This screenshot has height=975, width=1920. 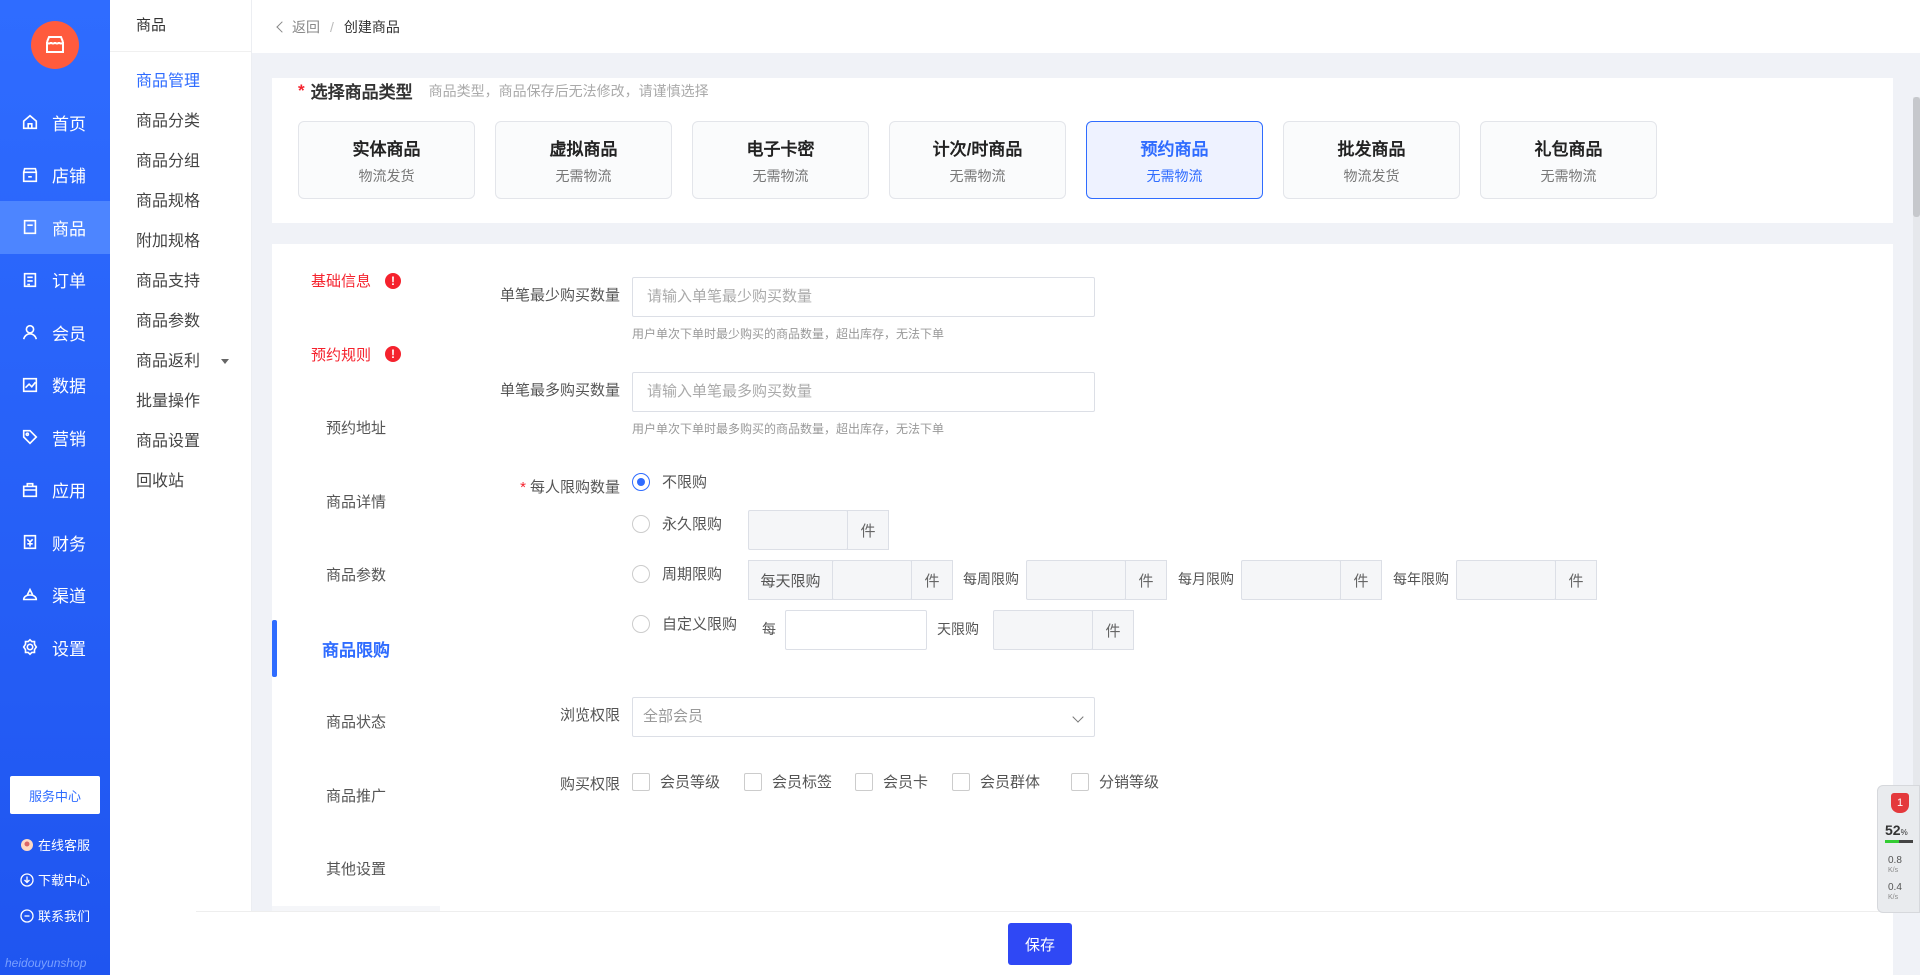 I want to click on nav-item-member: 会员, so click(x=55, y=332).